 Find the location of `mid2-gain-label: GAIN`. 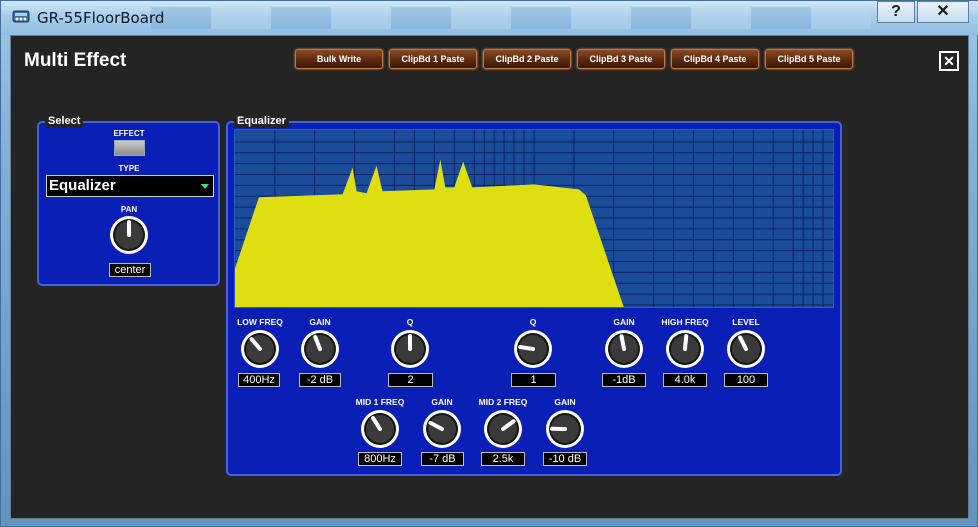

mid2-gain-label: GAIN is located at coordinates (565, 402).